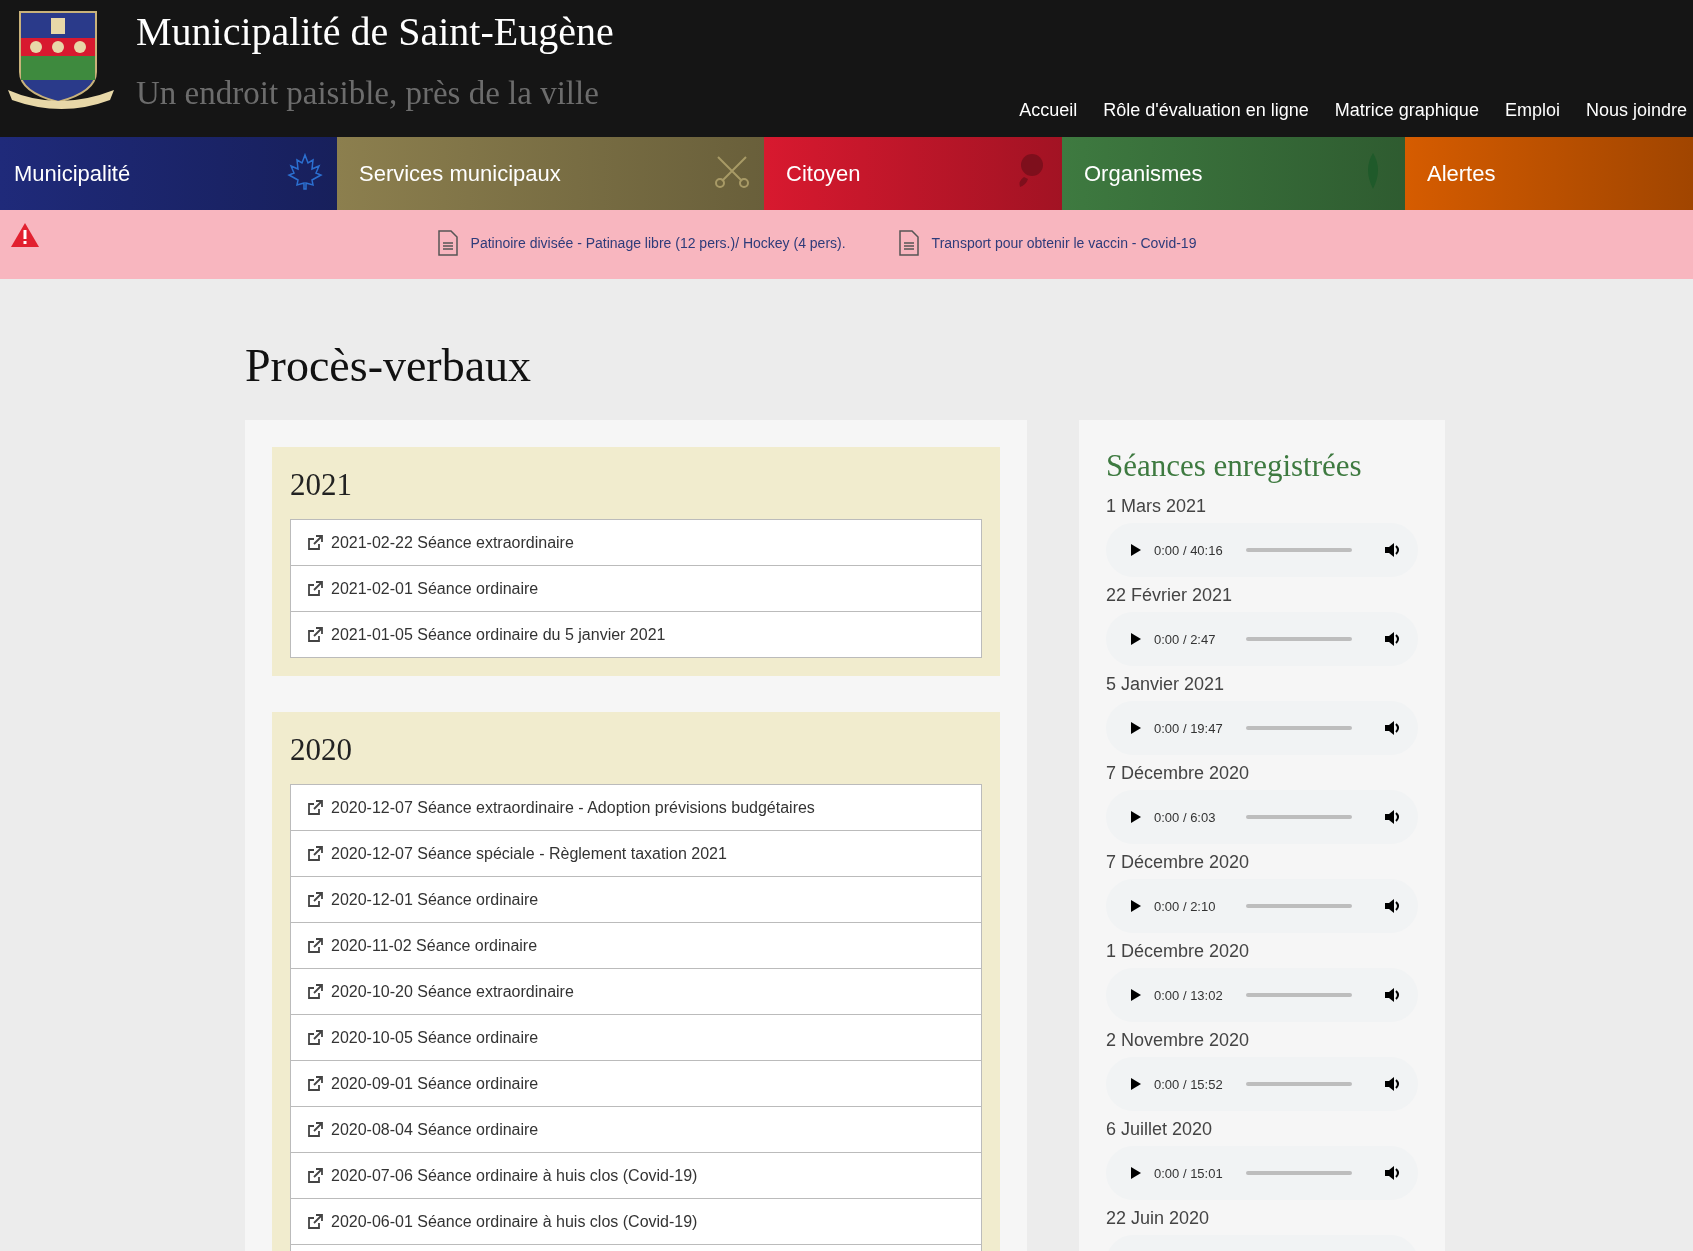 This screenshot has width=1693, height=1251. What do you see at coordinates (435, 899) in the screenshot?
I see `minutes-link: 2020-12-01 Séance ordinaire` at bounding box center [435, 899].